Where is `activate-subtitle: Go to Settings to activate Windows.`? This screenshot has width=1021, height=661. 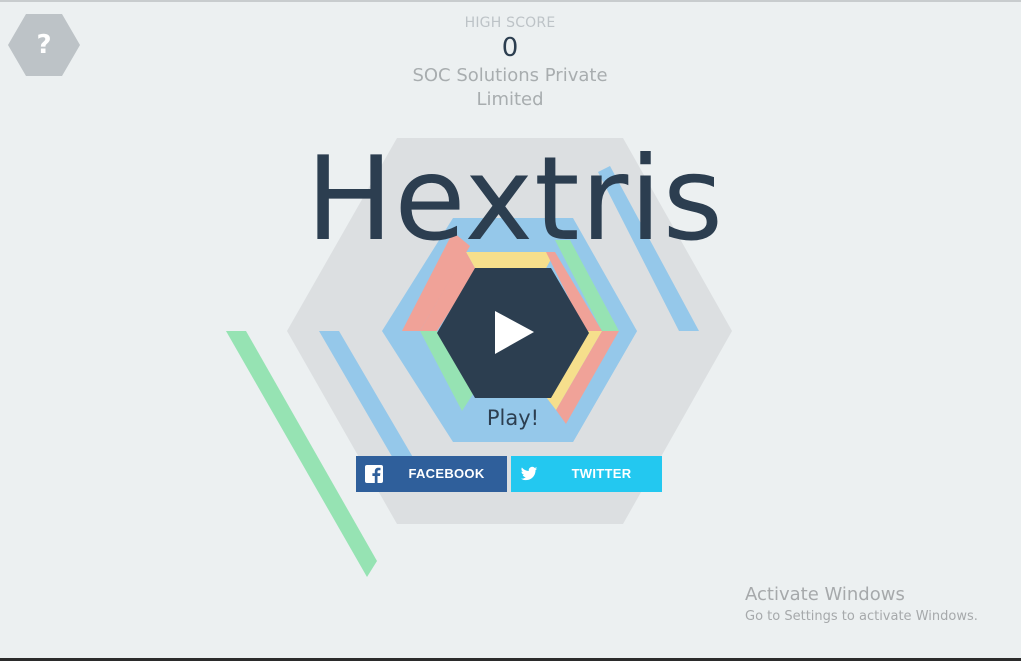 activate-subtitle: Go to Settings to activate Windows. is located at coordinates (861, 616).